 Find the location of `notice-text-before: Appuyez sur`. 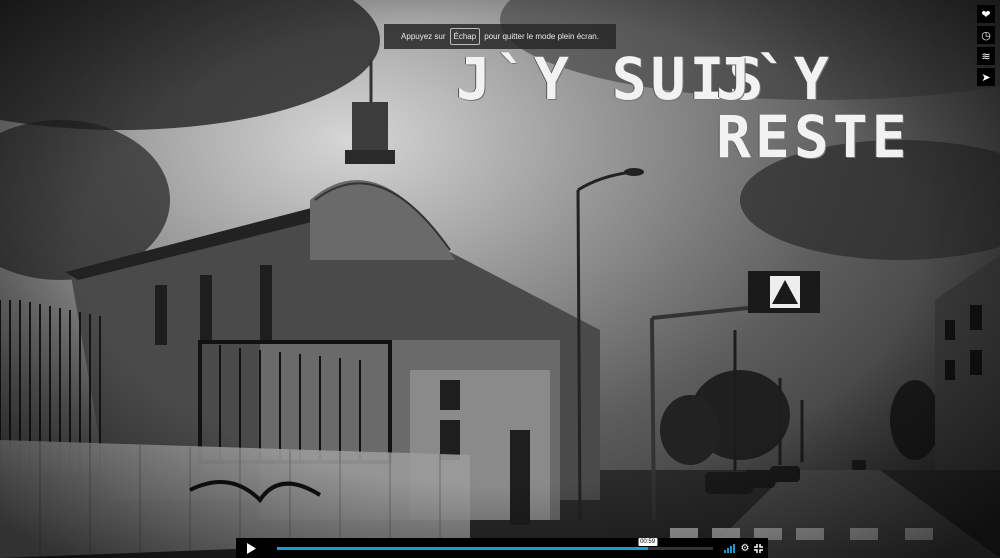

notice-text-before: Appuyez sur is located at coordinates (423, 36).